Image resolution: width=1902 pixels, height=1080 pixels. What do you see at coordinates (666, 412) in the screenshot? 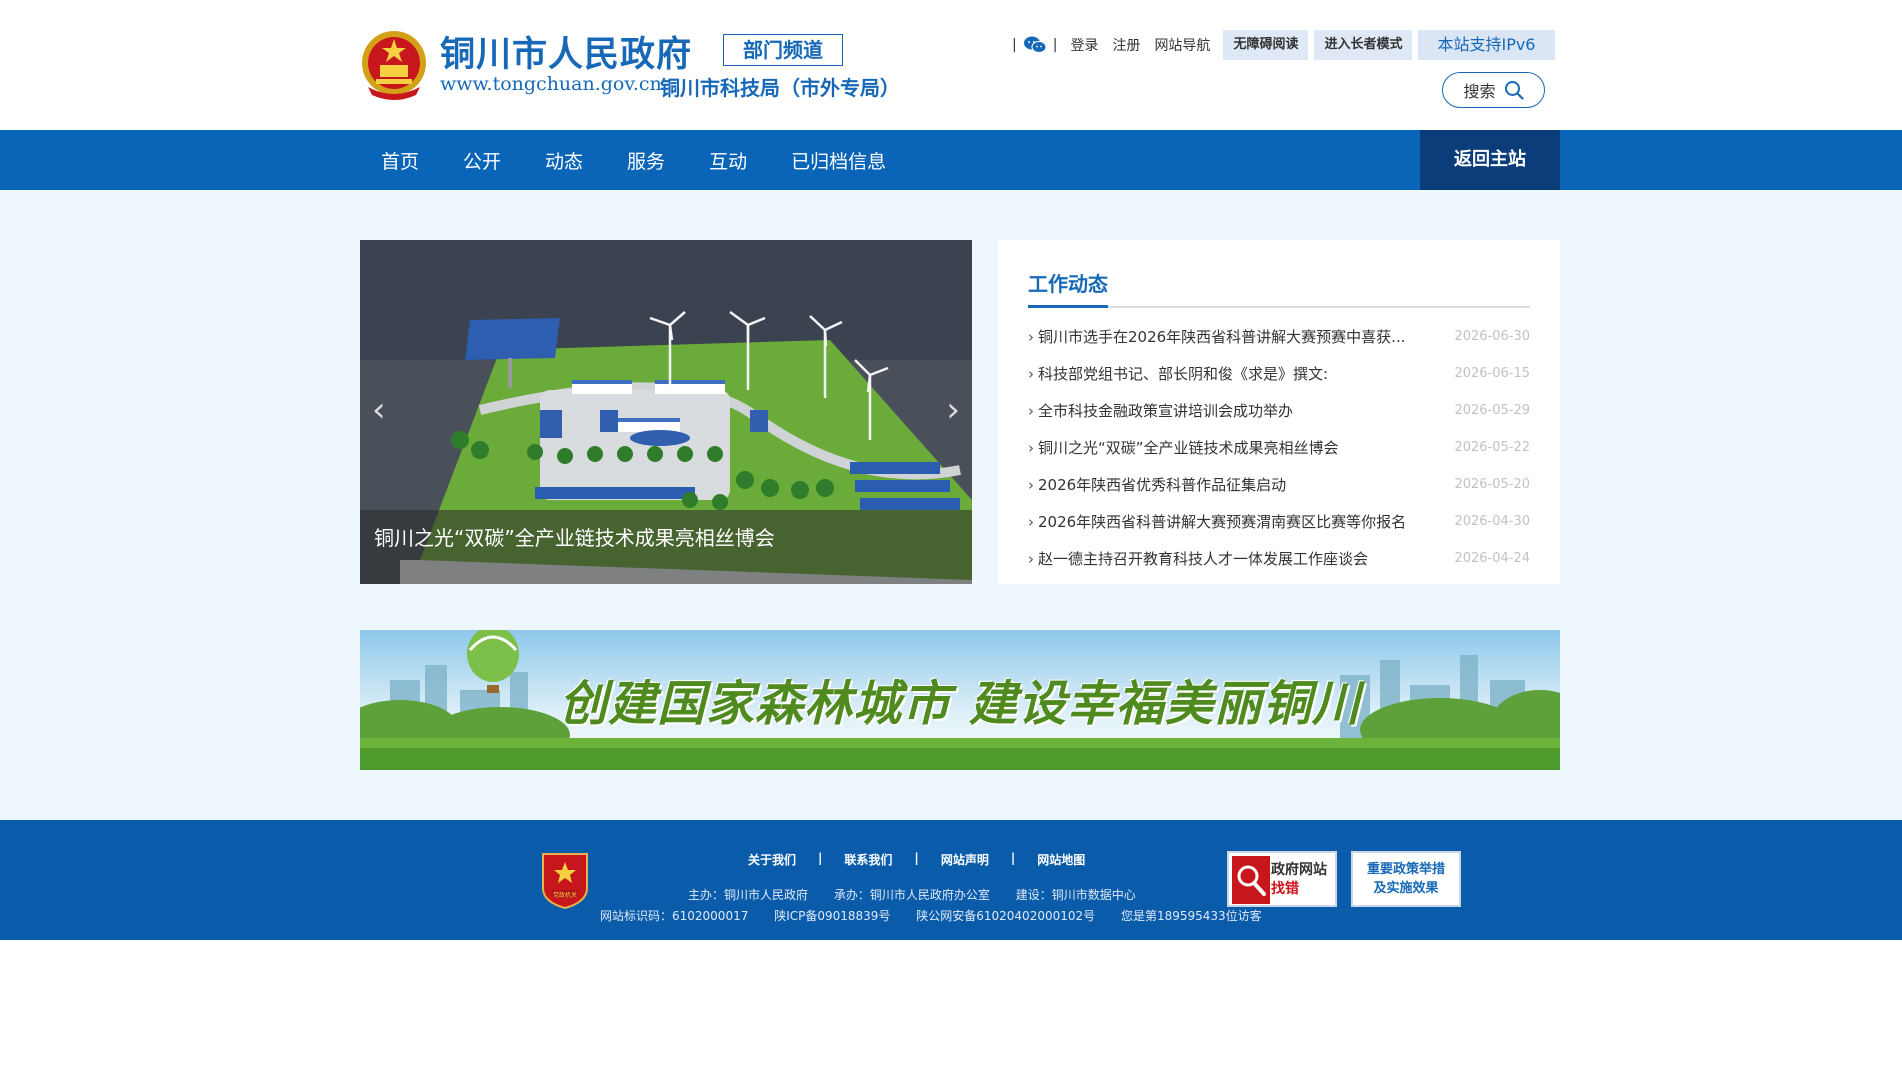
I see `news-carousel: ‹ › 铜川之光“双碳”全产业链技术成果亮相丝博会` at bounding box center [666, 412].